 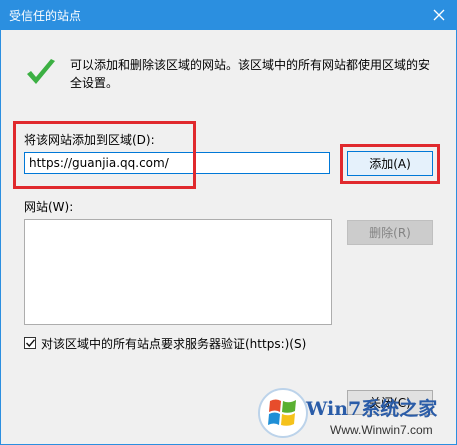 What do you see at coordinates (228, 15) in the screenshot?
I see `title-bar: 受信任的站点` at bounding box center [228, 15].